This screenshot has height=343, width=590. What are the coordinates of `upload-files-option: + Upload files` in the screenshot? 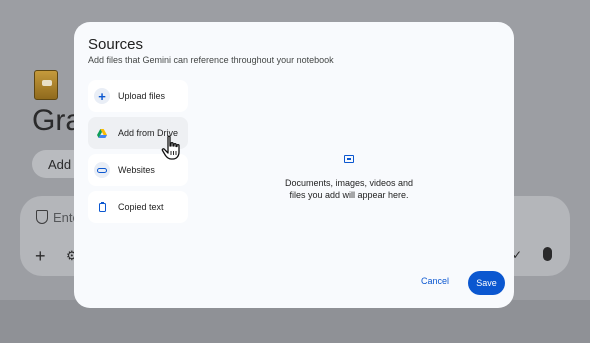 It's located at (138, 96).